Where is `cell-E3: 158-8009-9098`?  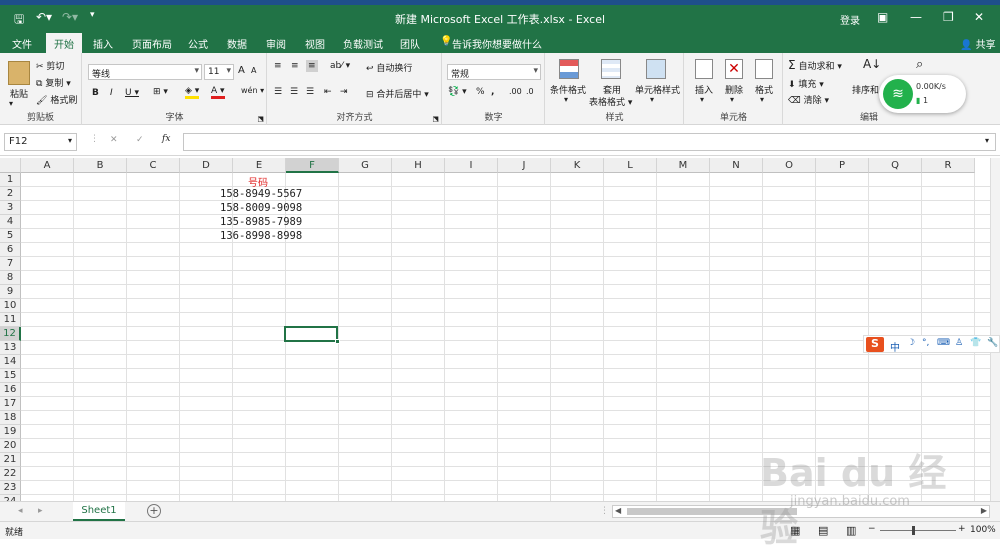 cell-E3: 158-8009-9098 is located at coordinates (261, 208).